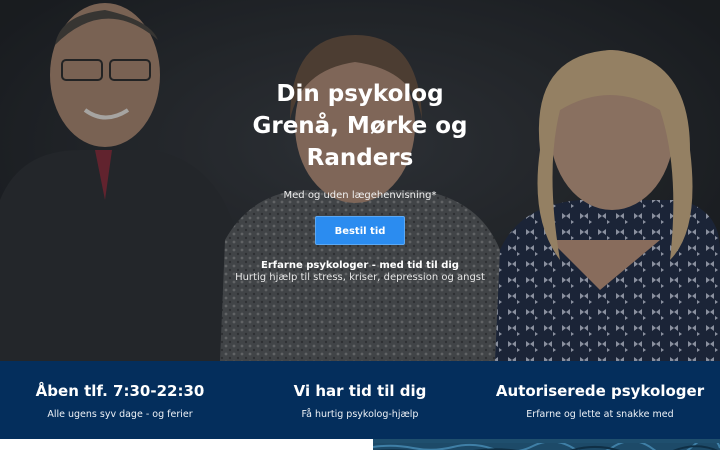 Image resolution: width=720 pixels, height=450 pixels. Describe the element at coordinates (360, 230) in the screenshot. I see `book-appointment-button: Bestil tid` at that location.